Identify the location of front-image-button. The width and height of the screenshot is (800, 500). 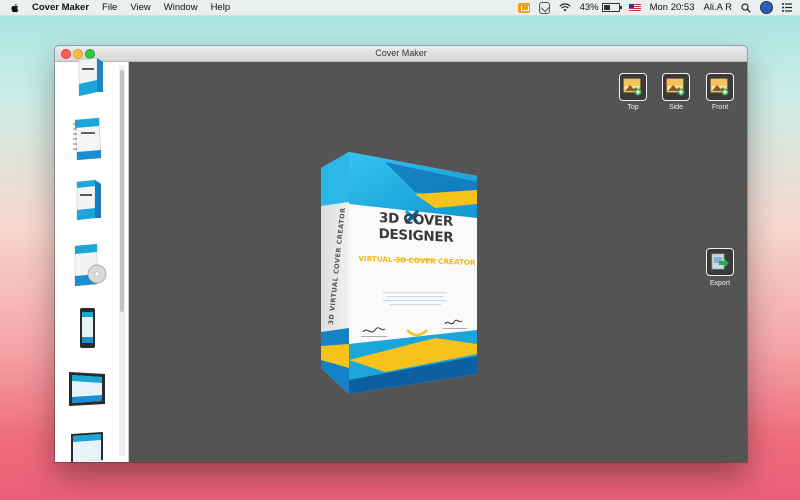
(720, 87).